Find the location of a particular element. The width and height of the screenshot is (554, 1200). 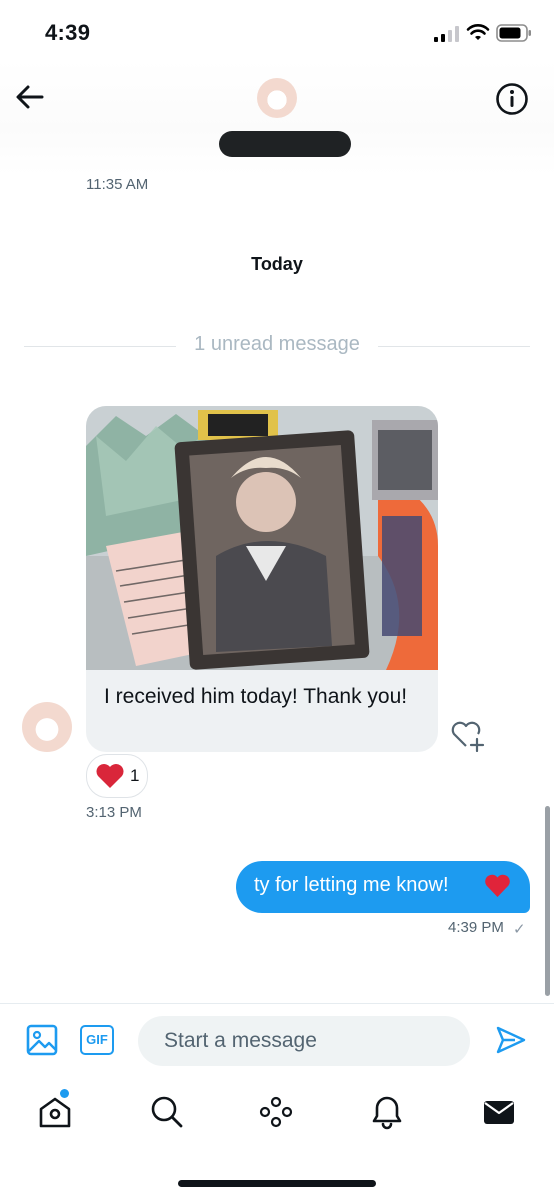

cellular-signal-icon is located at coordinates (446, 34).